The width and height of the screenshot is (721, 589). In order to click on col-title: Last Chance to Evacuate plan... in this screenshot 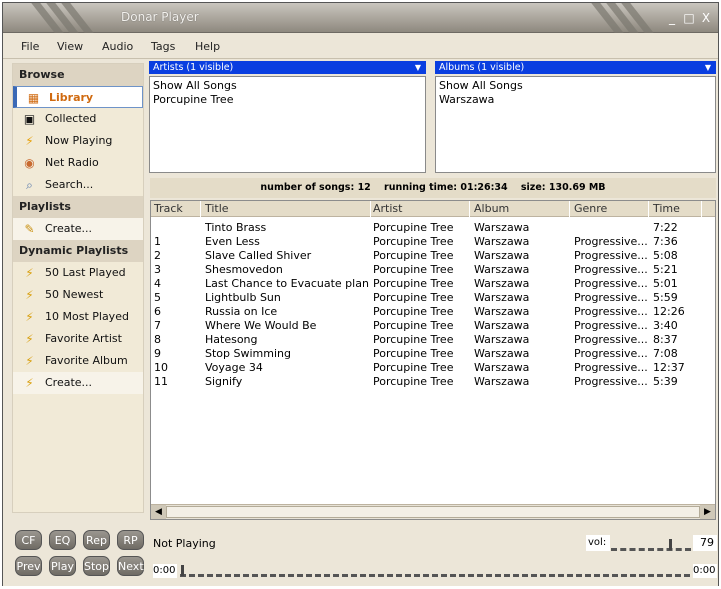, I will do `click(287, 283)`.